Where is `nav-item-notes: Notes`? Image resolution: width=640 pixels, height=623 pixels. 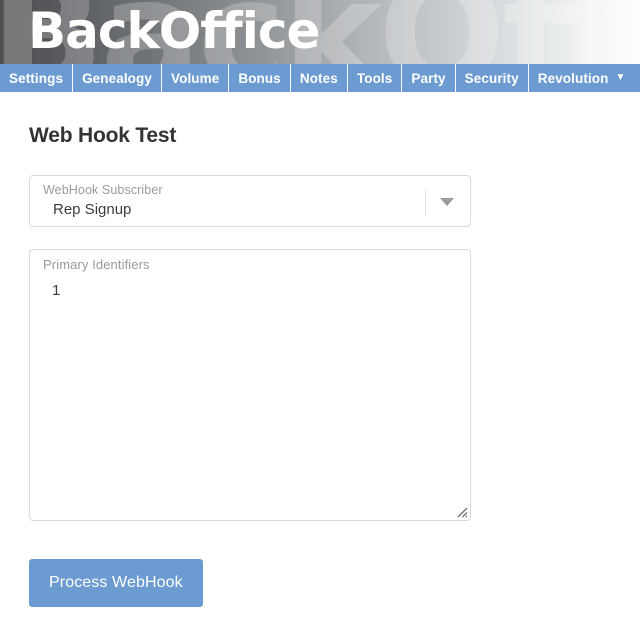 nav-item-notes: Notes is located at coordinates (319, 78).